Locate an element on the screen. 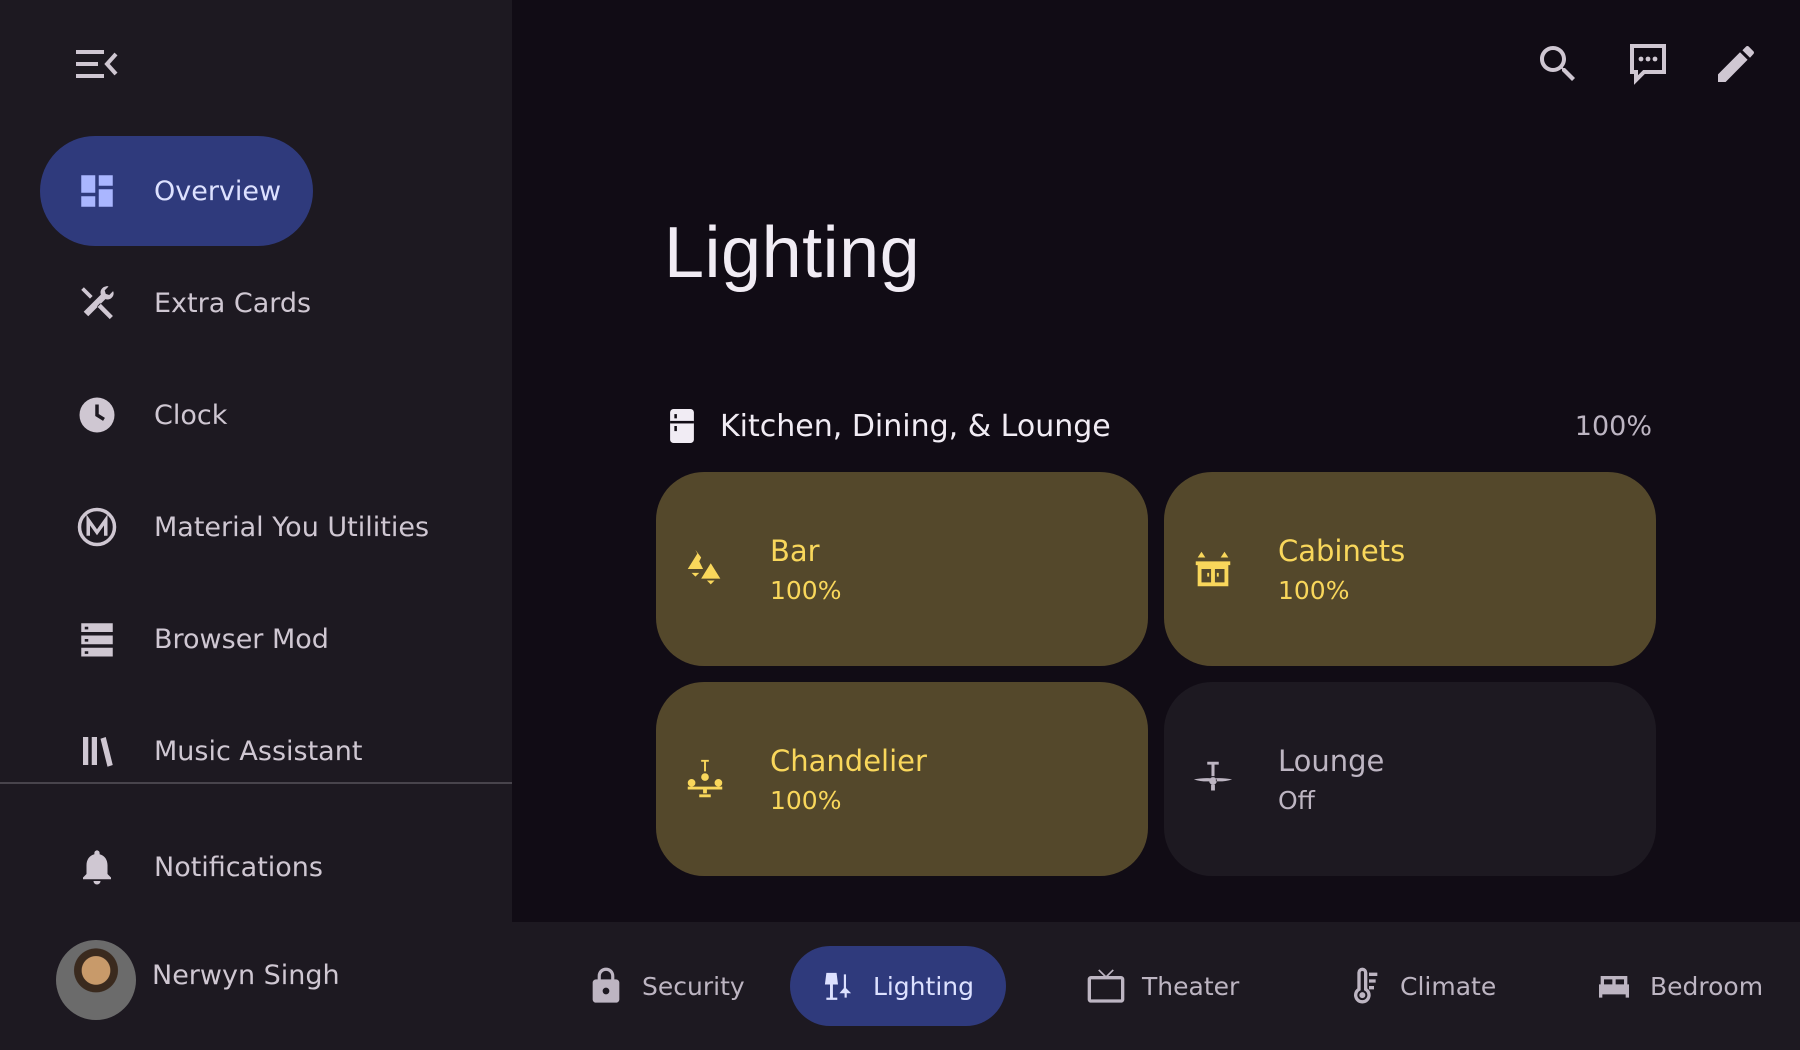 Image resolution: width=1800 pixels, height=1050 pixels. room-brightness: 100% is located at coordinates (1613, 426).